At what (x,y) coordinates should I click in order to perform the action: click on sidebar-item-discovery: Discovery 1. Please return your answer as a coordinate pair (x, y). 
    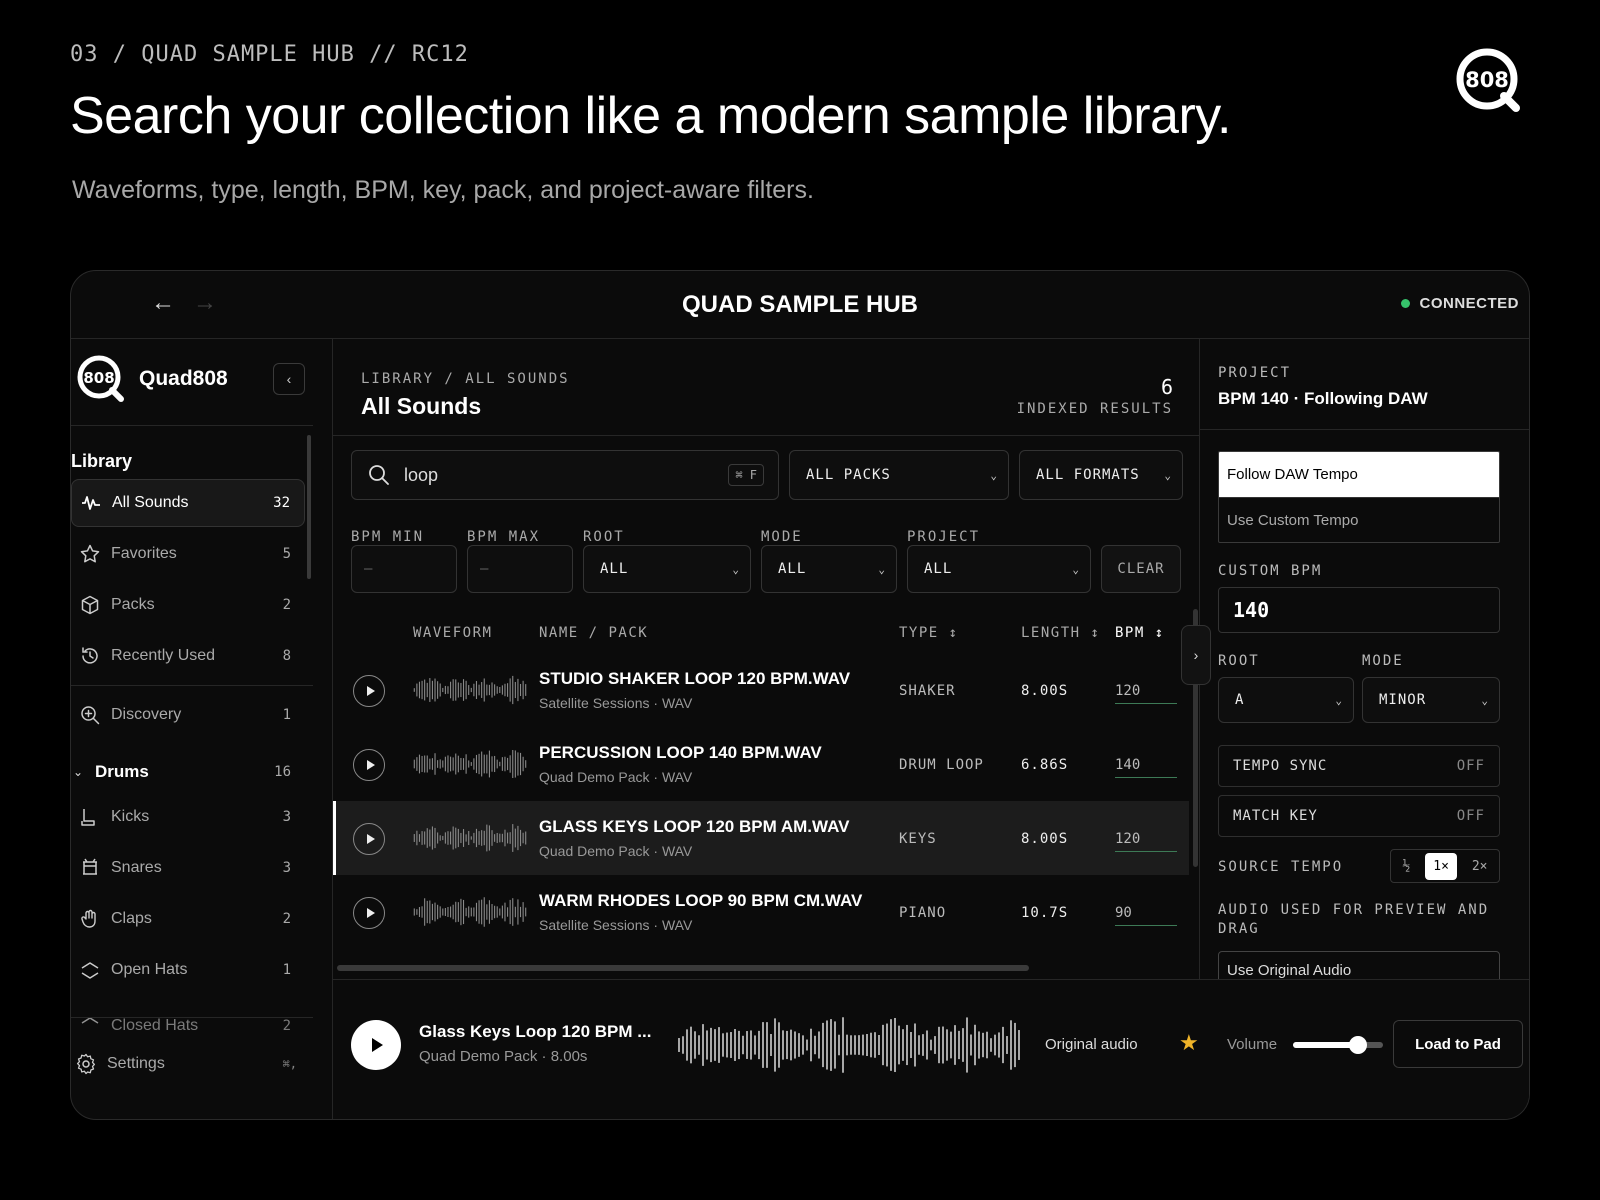
    Looking at the image, I should click on (188, 715).